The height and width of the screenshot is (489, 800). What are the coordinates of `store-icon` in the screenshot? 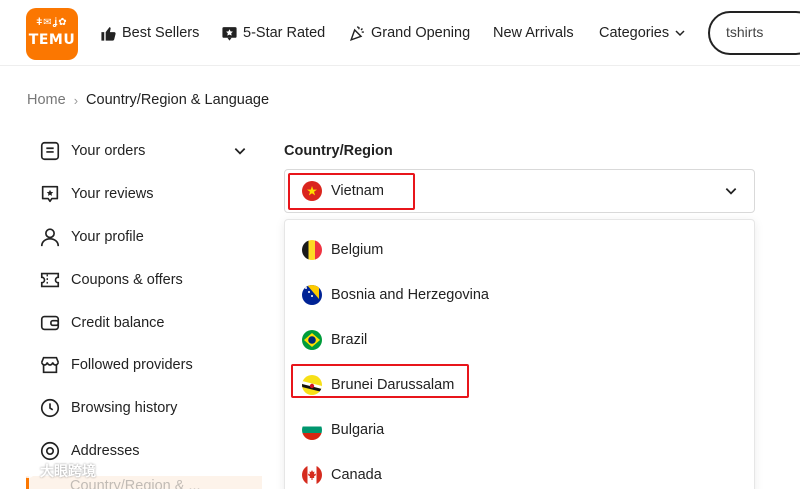 It's located at (50, 365).